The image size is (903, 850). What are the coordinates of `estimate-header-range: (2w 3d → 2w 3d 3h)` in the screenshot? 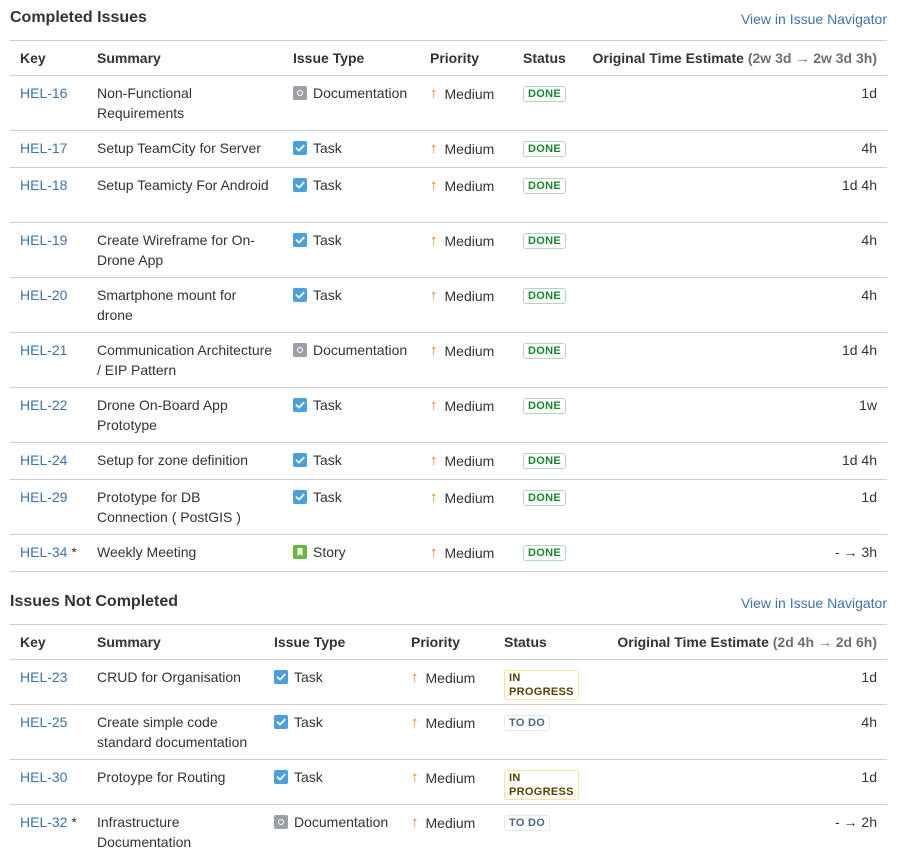 It's located at (812, 58).